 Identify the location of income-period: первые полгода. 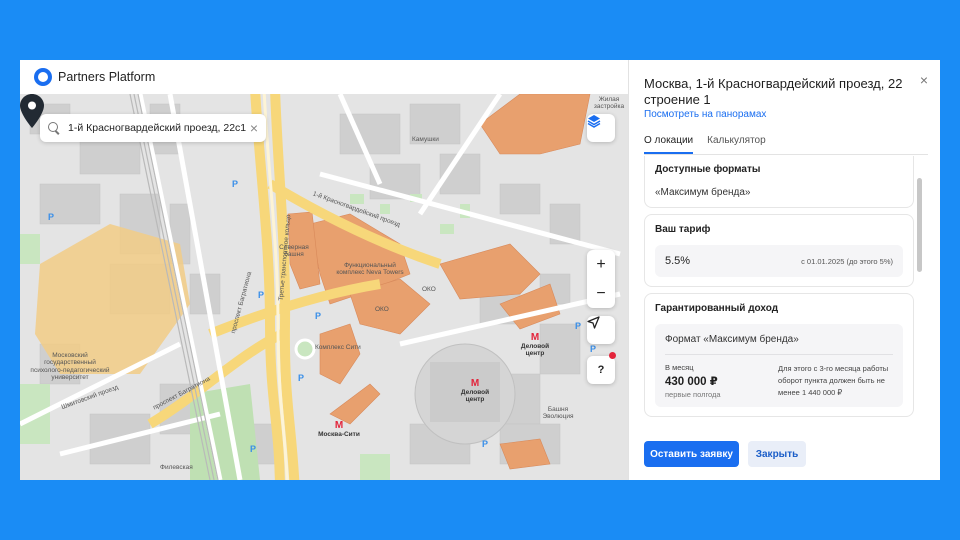
(693, 394).